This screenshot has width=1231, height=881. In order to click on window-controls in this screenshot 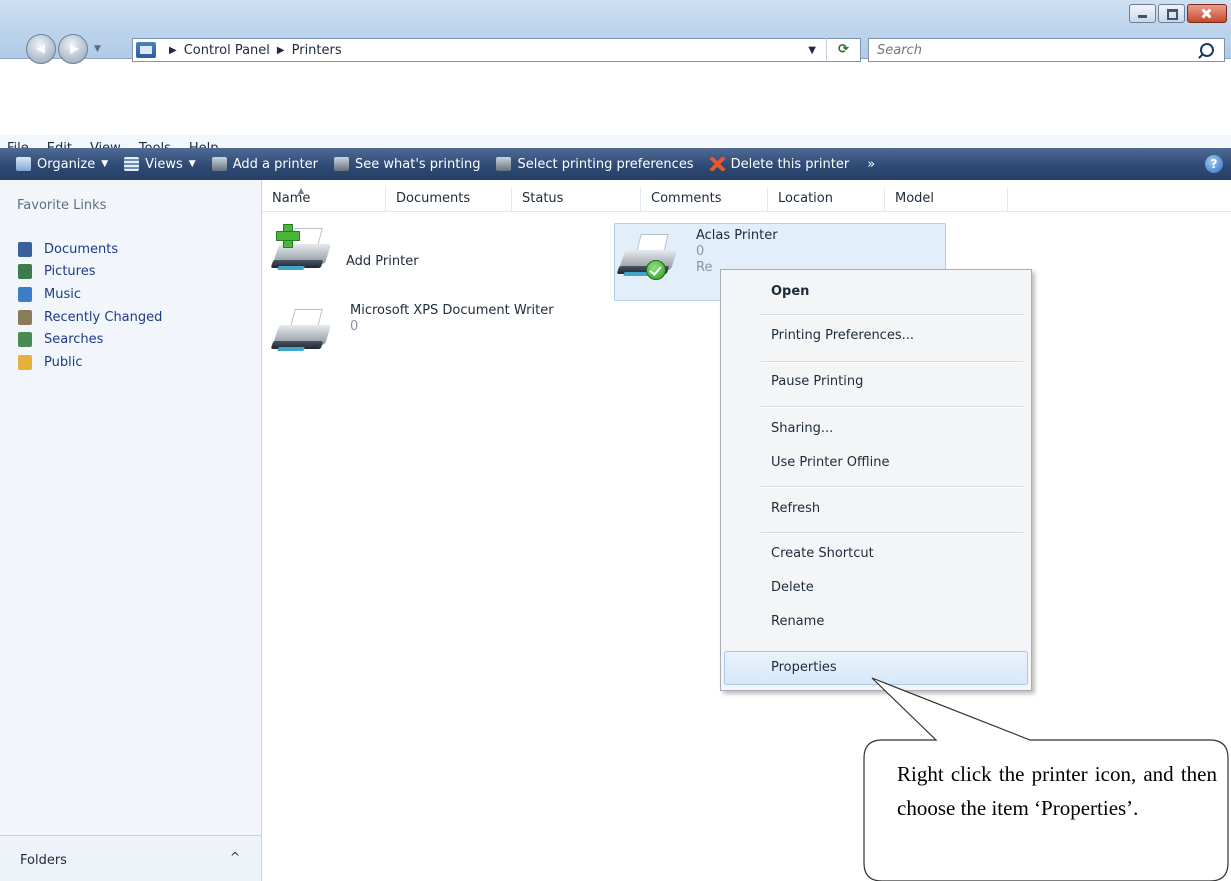, I will do `click(1177, 13)`.